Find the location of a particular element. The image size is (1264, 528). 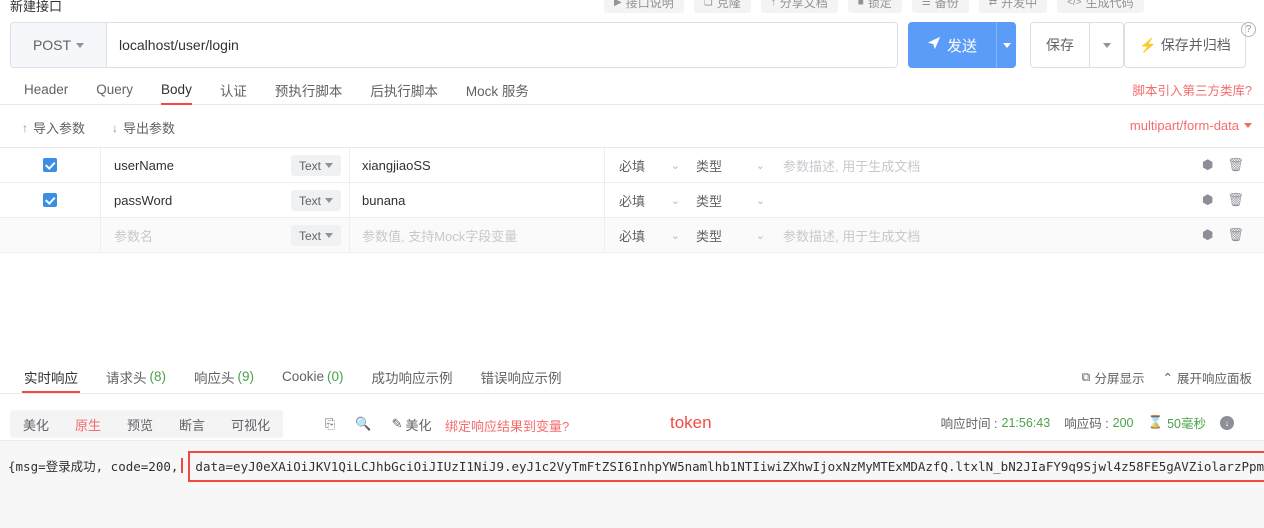

tab-label: 响应头 is located at coordinates (214, 378).